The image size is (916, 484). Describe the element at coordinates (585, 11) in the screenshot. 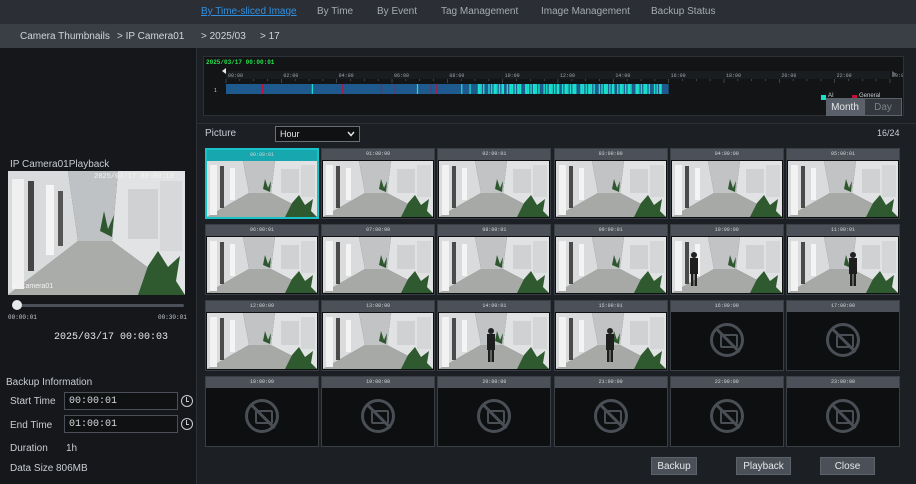

I see `tab-image-management: Image Management` at that location.